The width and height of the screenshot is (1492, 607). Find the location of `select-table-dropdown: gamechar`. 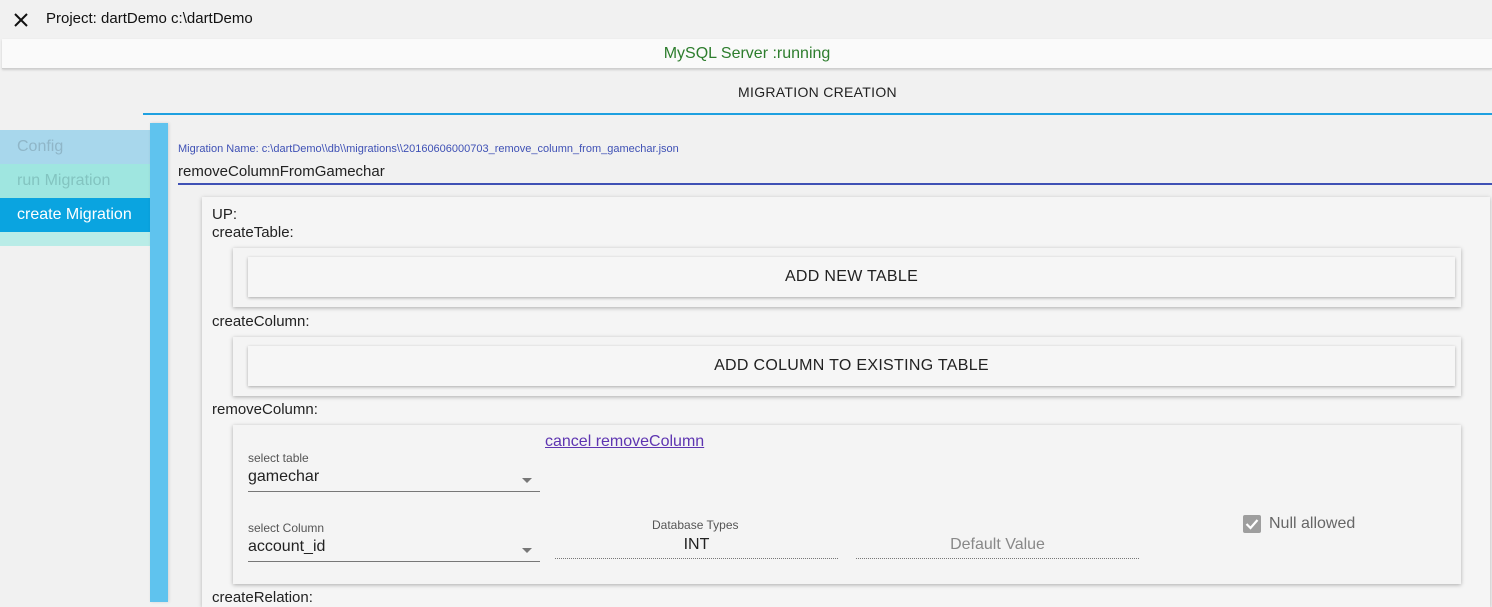

select-table-dropdown: gamechar is located at coordinates (394, 479).